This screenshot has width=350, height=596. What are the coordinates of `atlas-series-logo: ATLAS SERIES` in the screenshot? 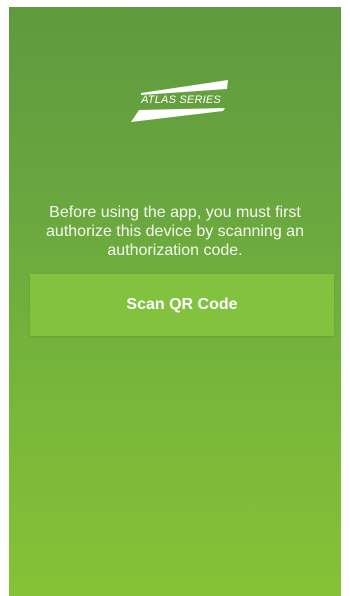 It's located at (181, 102).